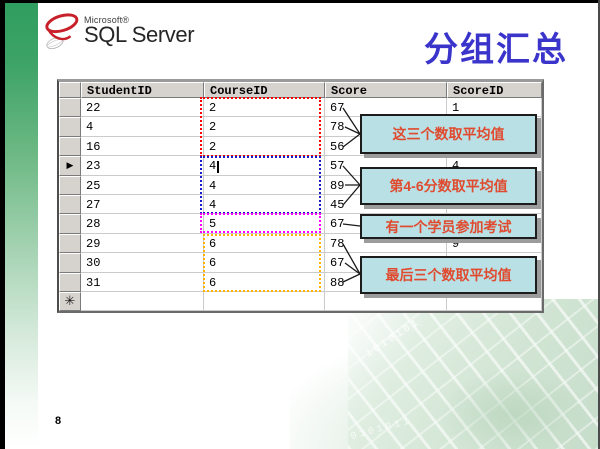 Image resolution: width=600 pixels, height=449 pixels. What do you see at coordinates (473, 374) in the screenshot?
I see `keyboard-watermark: 1010101 0101011` at bounding box center [473, 374].